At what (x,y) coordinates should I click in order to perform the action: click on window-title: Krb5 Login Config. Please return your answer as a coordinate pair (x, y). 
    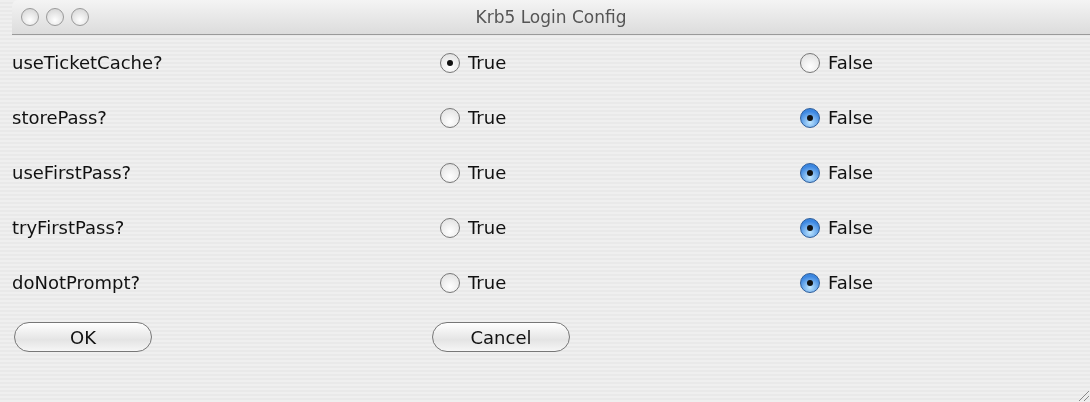
    Looking at the image, I should click on (551, 17).